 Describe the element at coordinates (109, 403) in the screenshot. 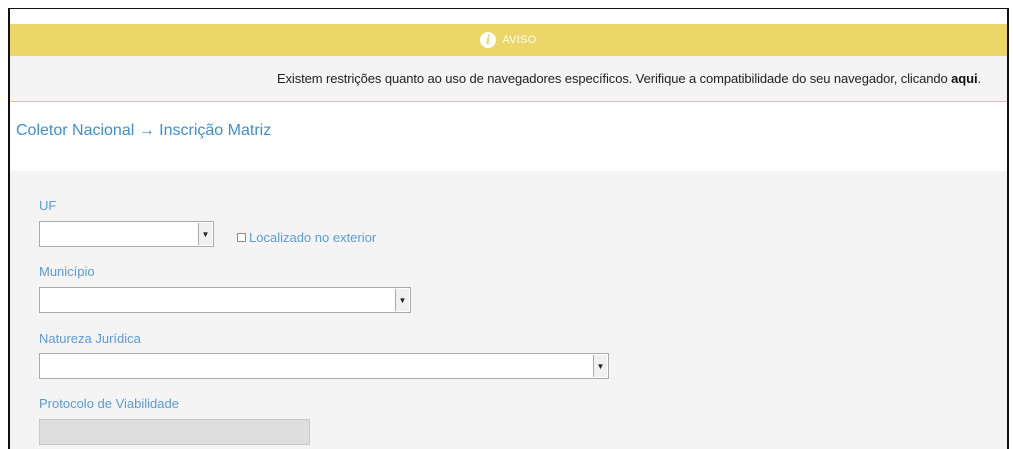

I see `protocolo-label: Protocolo de Viabilidade` at that location.